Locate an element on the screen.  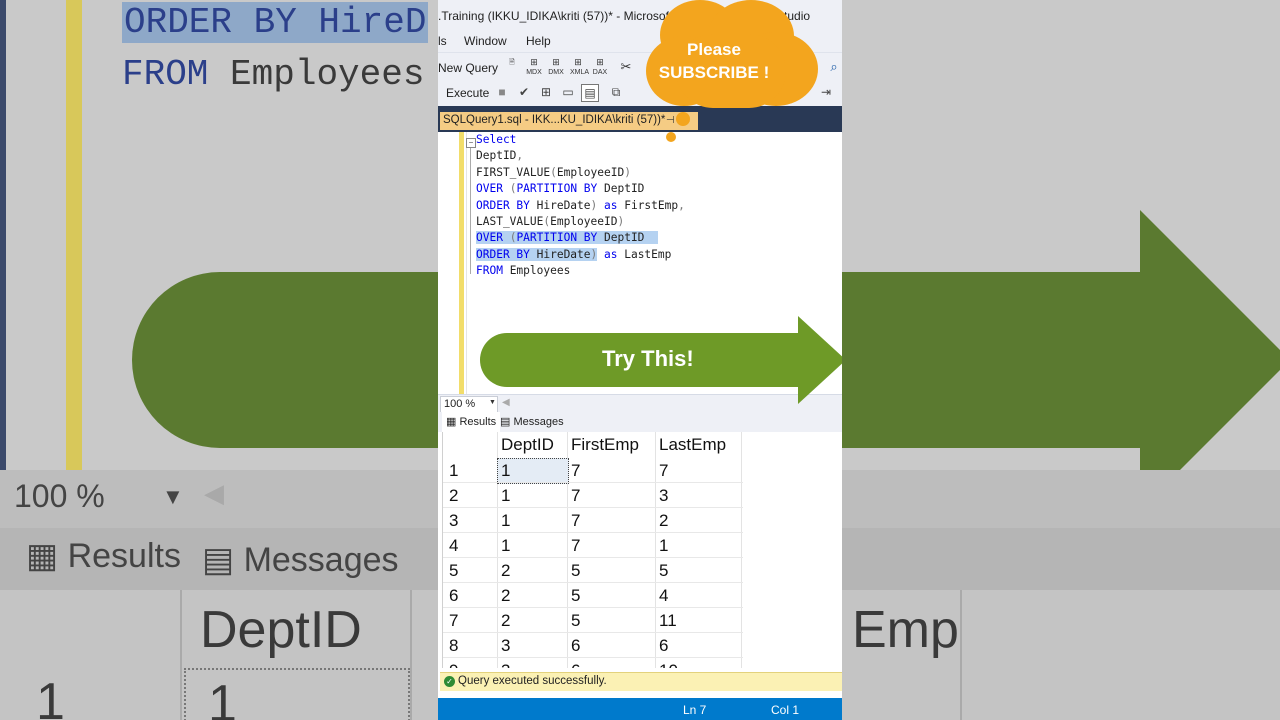
tab-messages: ▤ Messages is located at coordinates (532, 422).